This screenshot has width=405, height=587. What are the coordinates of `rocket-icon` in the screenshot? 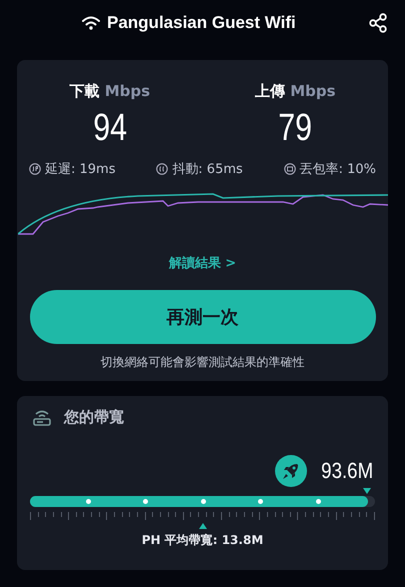 It's located at (290, 471).